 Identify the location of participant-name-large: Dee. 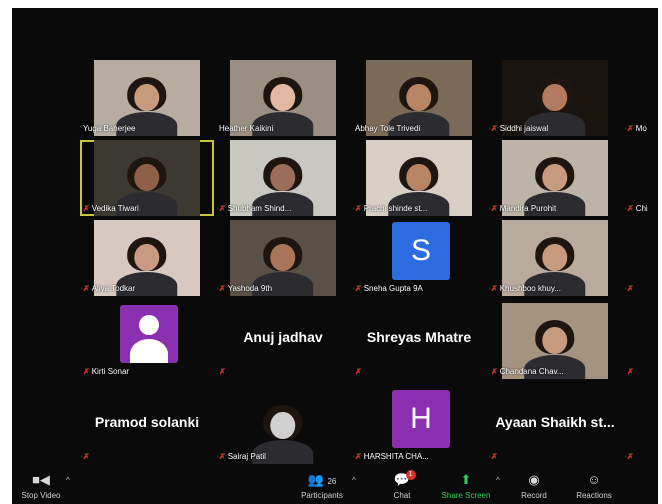
(641, 422).